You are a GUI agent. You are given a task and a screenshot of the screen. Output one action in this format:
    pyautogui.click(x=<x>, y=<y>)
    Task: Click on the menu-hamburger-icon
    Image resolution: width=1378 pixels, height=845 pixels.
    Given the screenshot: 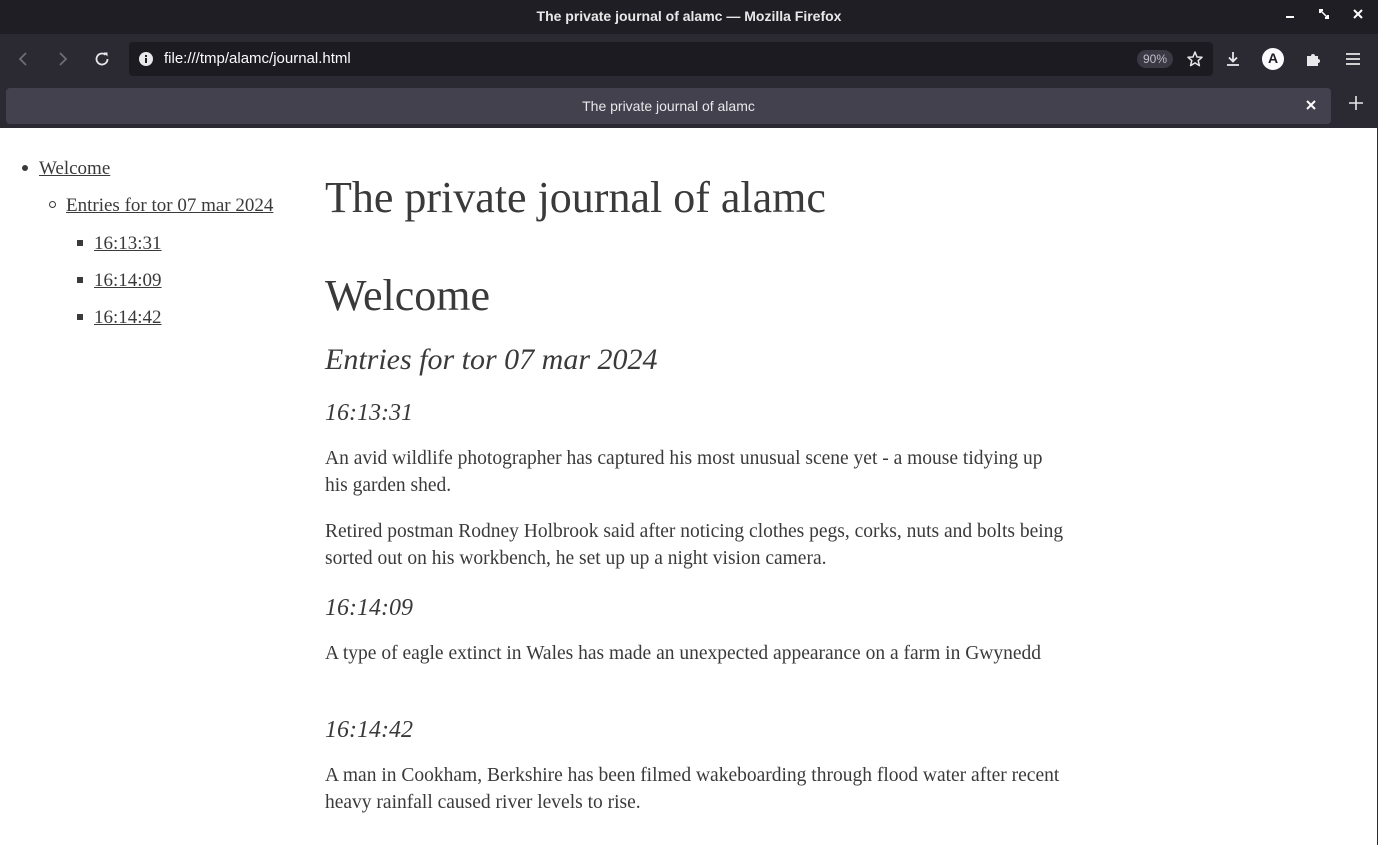 What is the action you would take?
    pyautogui.click(x=1353, y=59)
    